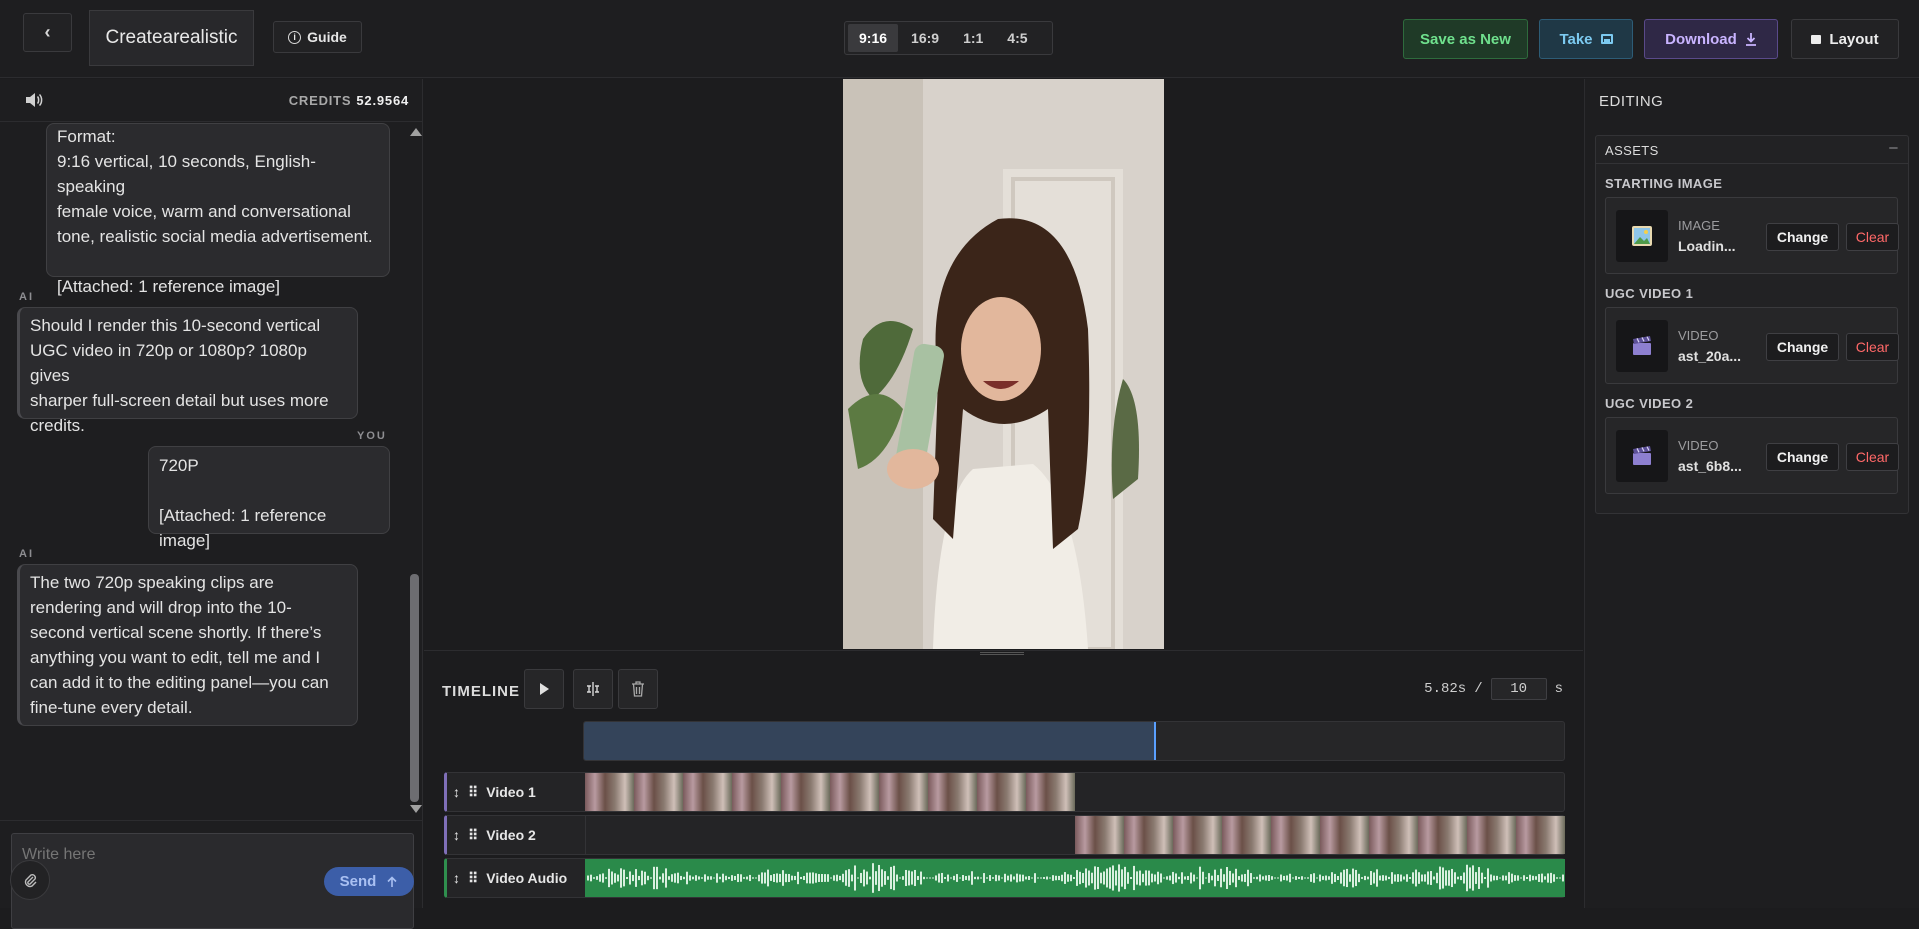  I want to click on play-button, so click(544, 689).